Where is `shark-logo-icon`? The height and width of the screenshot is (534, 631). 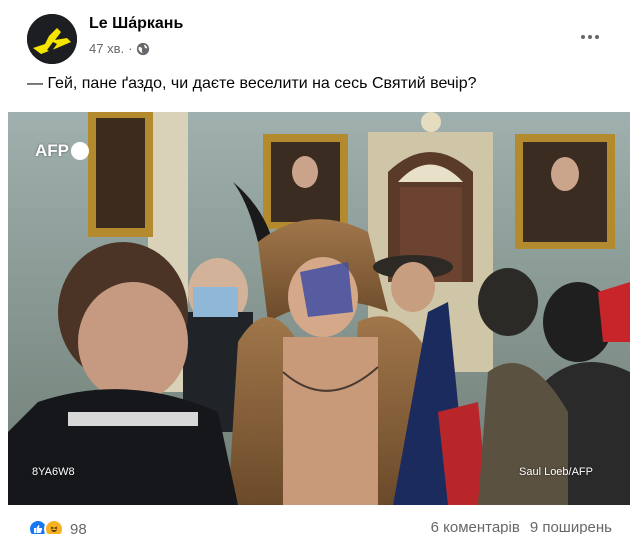
shark-logo-icon is located at coordinates (52, 39).